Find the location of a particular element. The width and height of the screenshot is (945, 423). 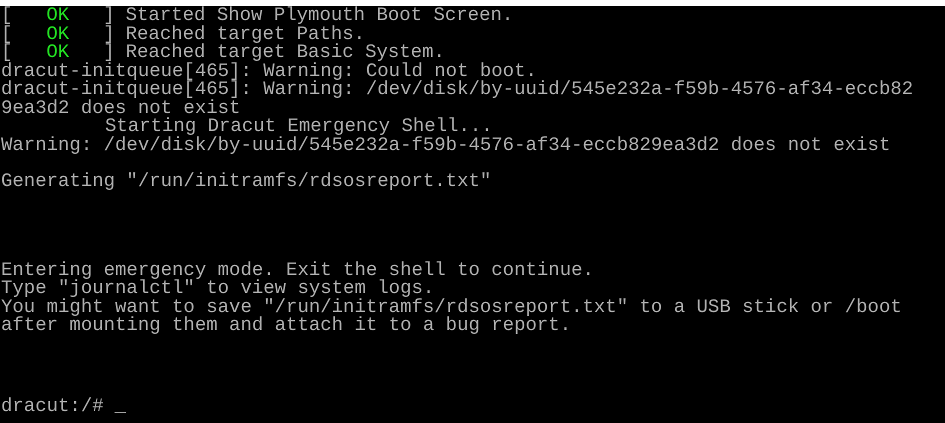

log-line: after mounting them and attach it to a bug report. is located at coordinates (286, 325).